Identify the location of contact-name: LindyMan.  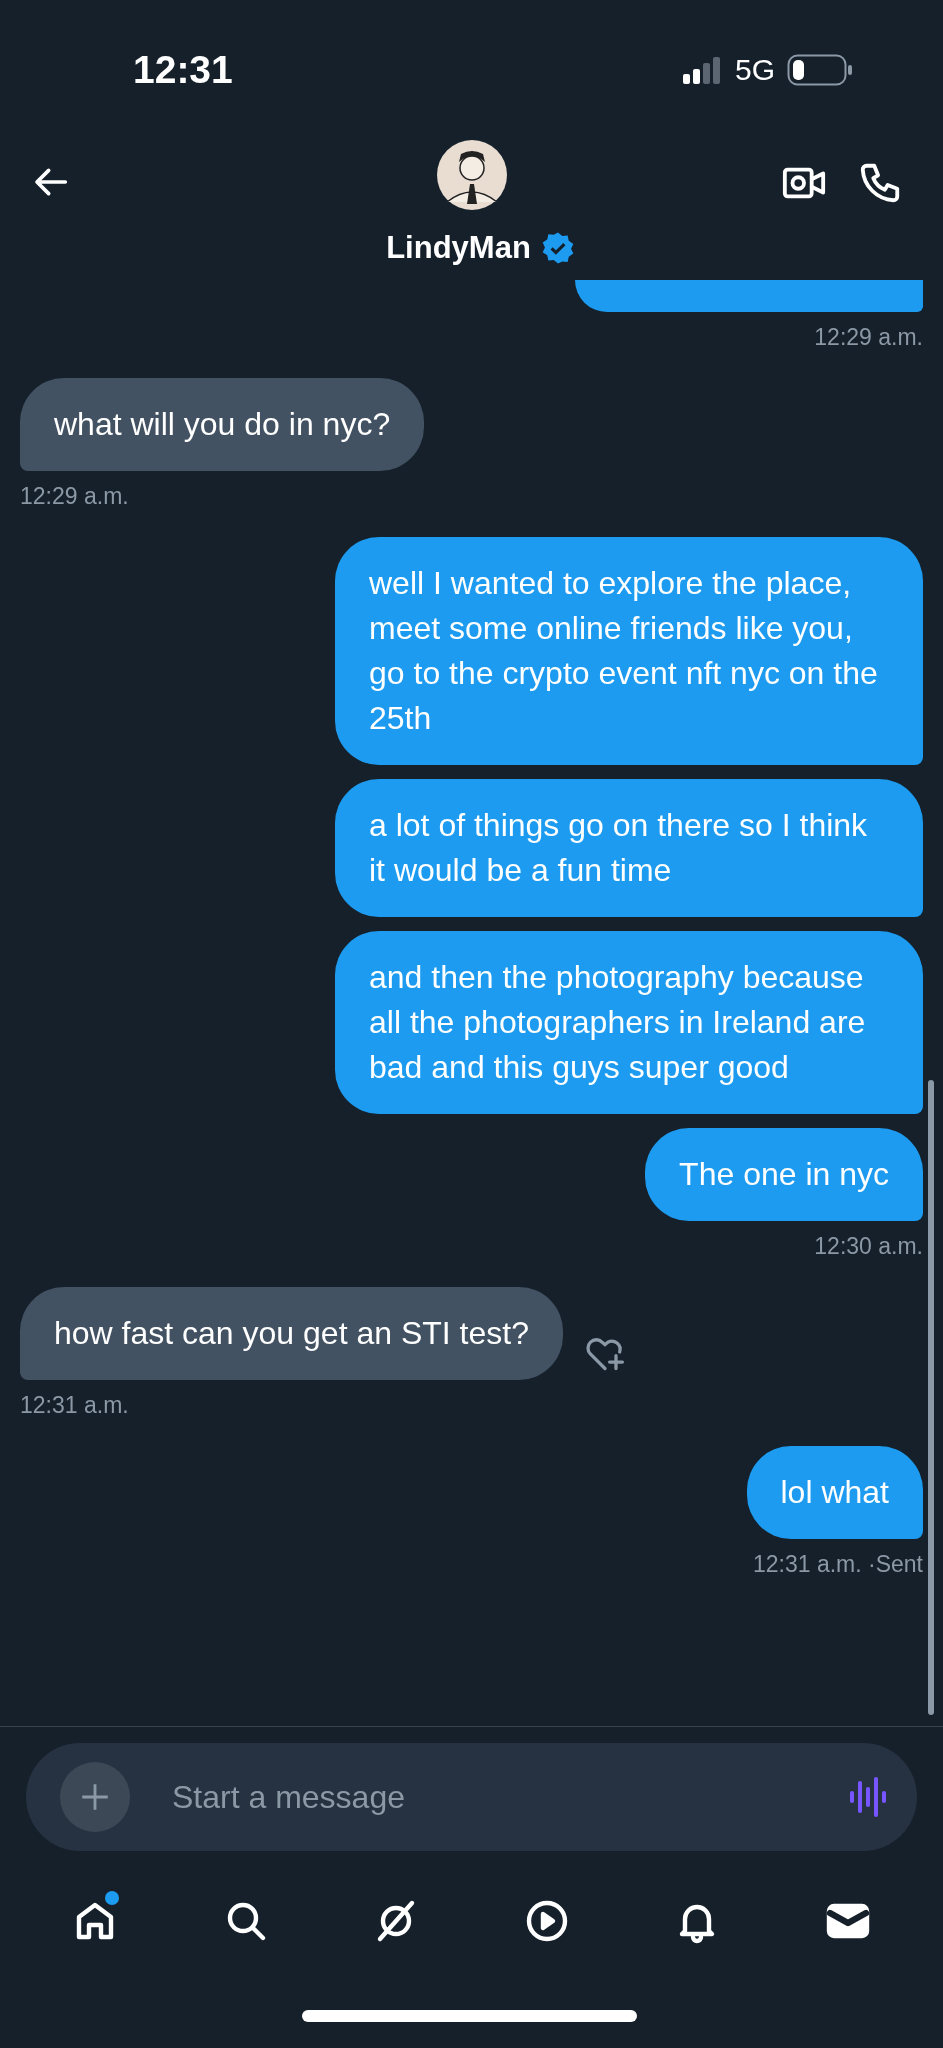
(458, 248).